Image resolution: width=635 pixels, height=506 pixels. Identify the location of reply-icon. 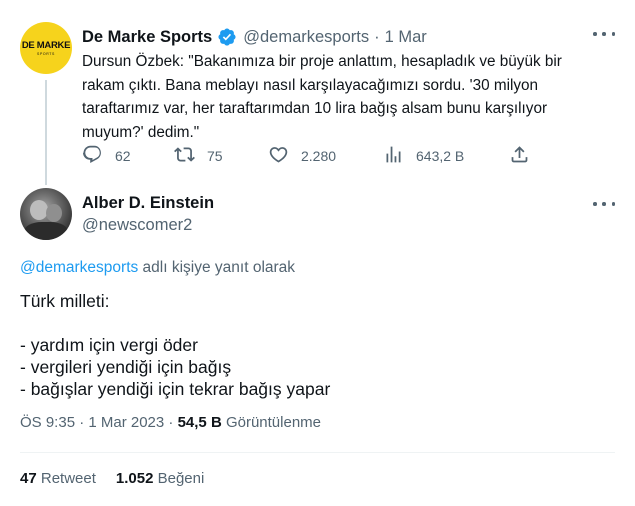
(92, 156).